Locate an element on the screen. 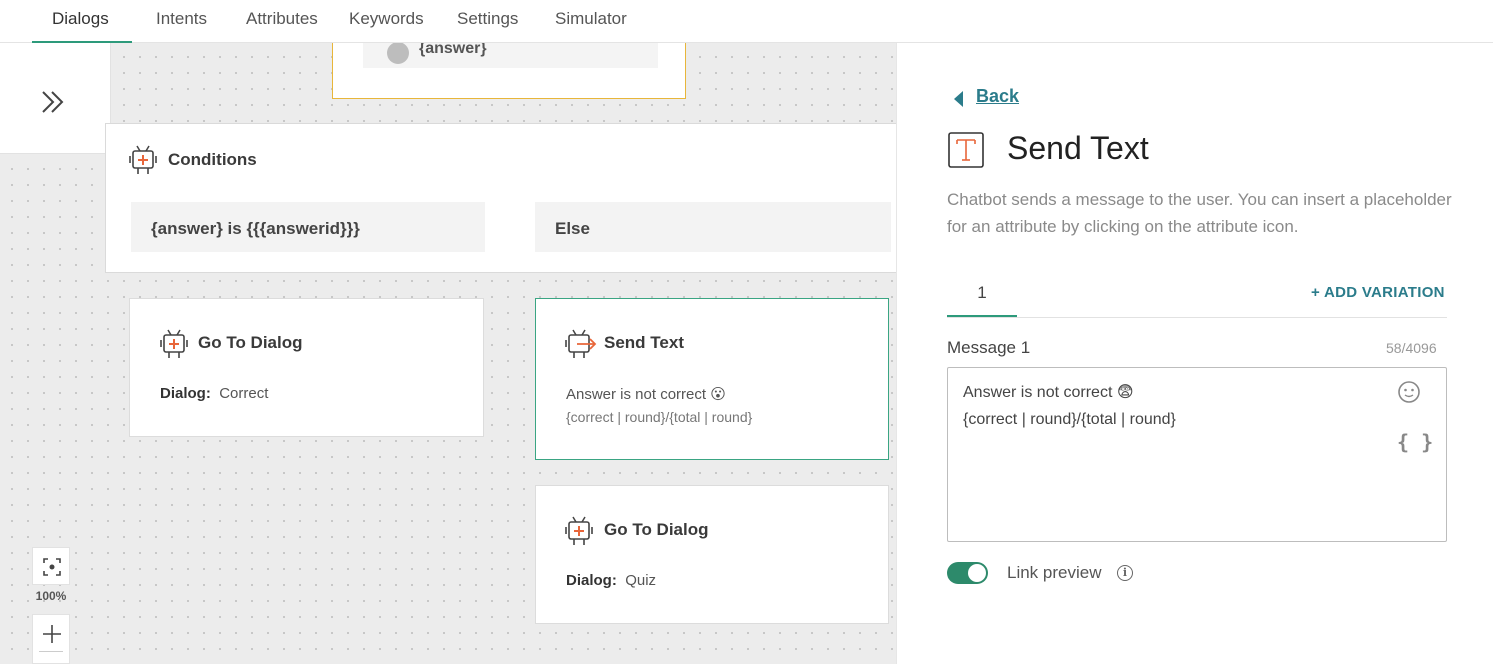  send-text-line-1: Answer is not correct 😮 is located at coordinates (646, 394).